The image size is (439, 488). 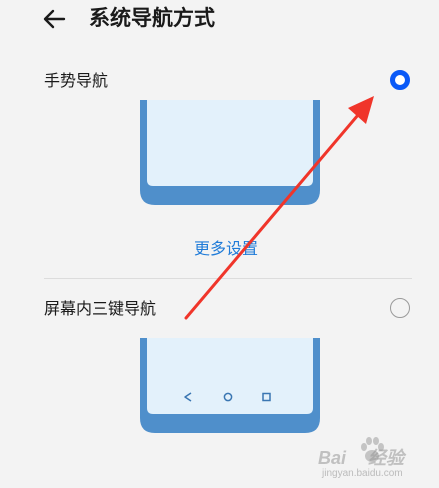 I want to click on baidu-watermark-logo: Baidu经验 jingyan.baidu.com, so click(x=370, y=459).